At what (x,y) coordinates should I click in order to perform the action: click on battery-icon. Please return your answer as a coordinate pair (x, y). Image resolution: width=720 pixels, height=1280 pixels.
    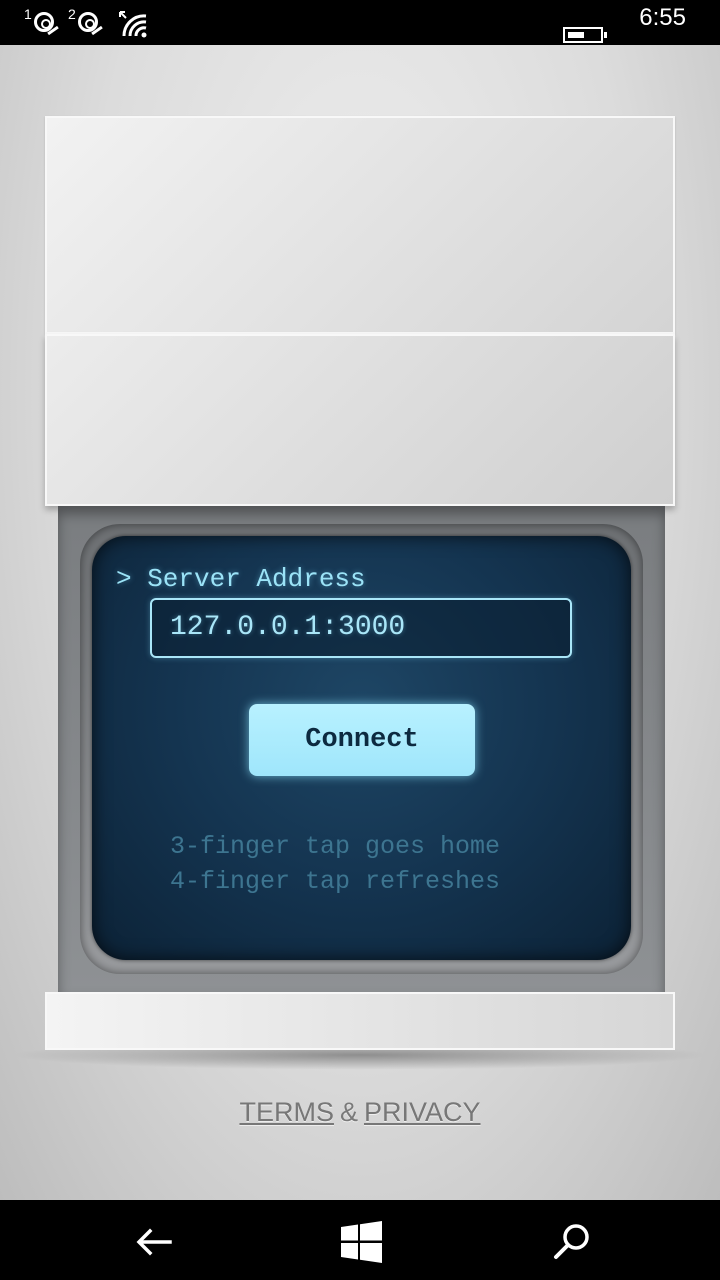
    Looking at the image, I should click on (585, 35).